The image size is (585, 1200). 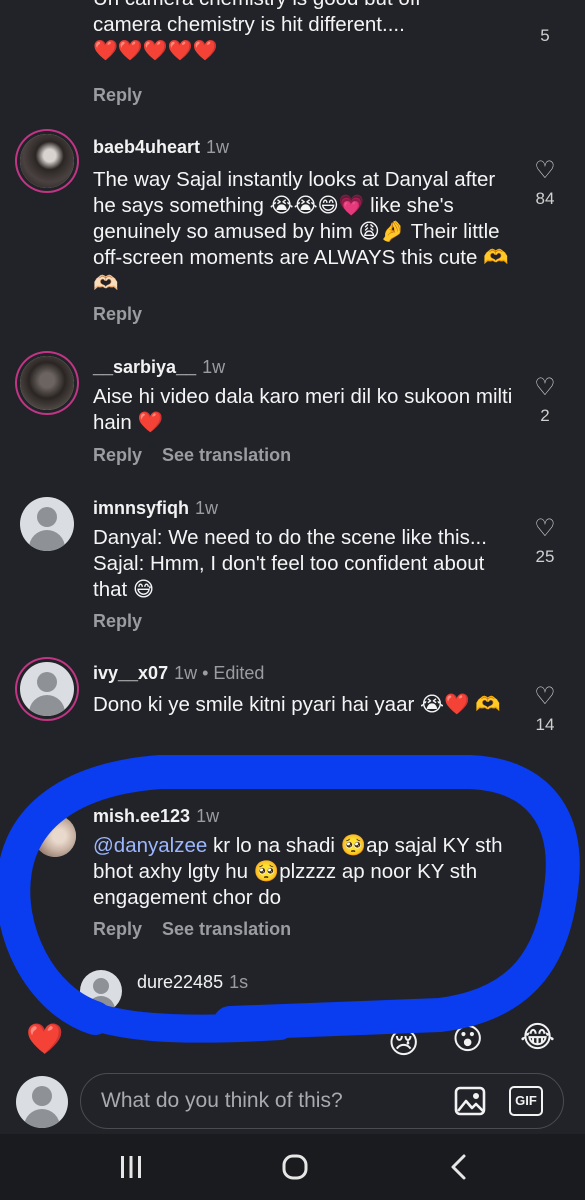 I want to click on timestamp: 1s, so click(x=239, y=982).